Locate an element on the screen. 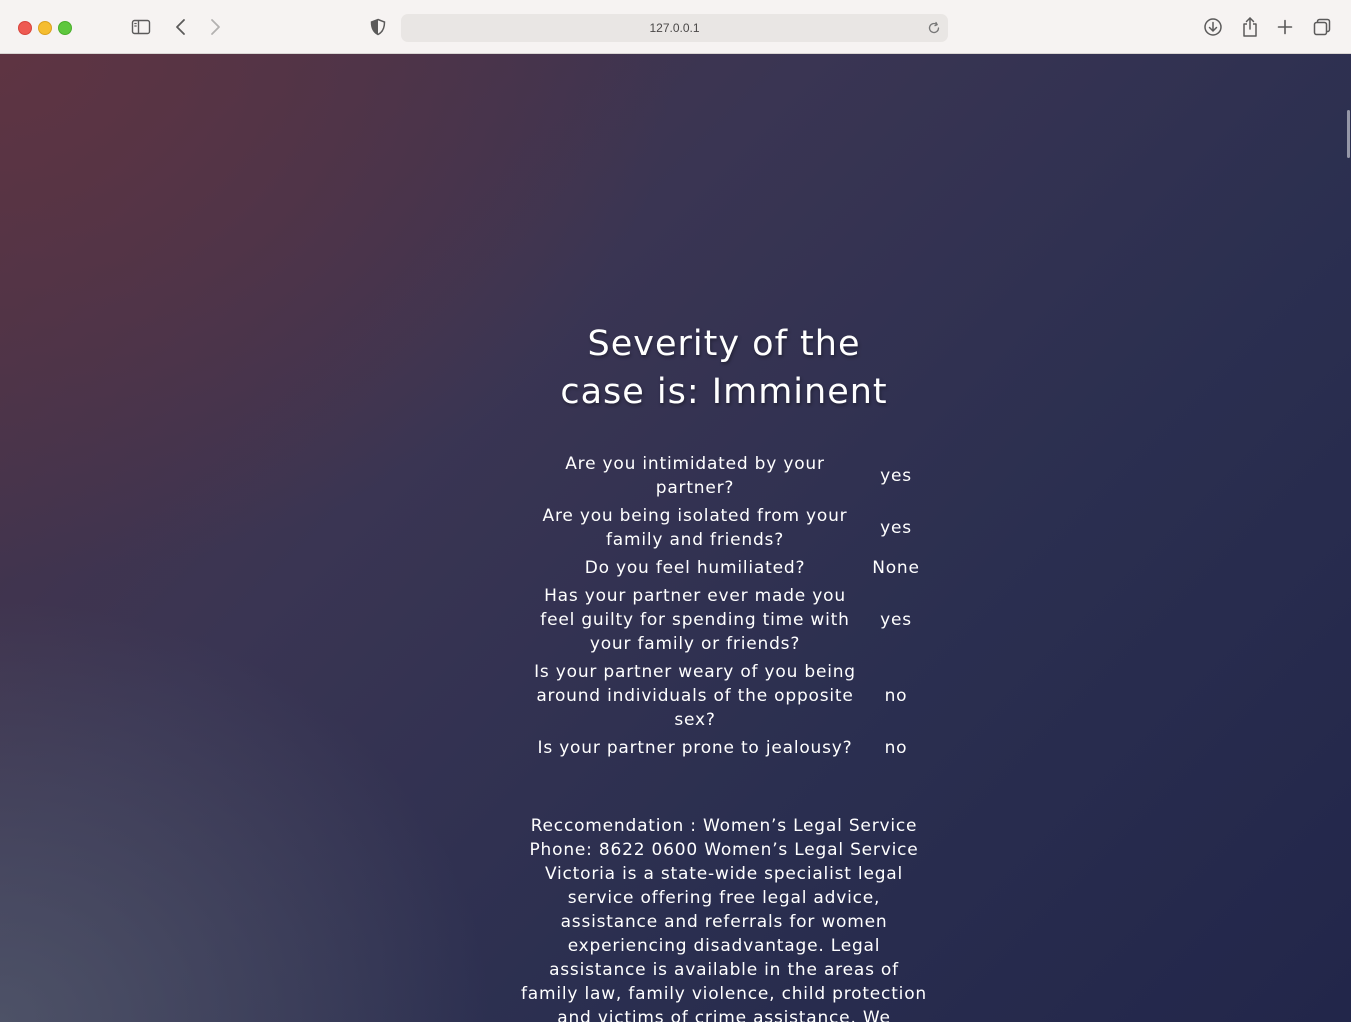 The height and width of the screenshot is (1022, 1351). chevron-left-icon is located at coordinates (181, 27).